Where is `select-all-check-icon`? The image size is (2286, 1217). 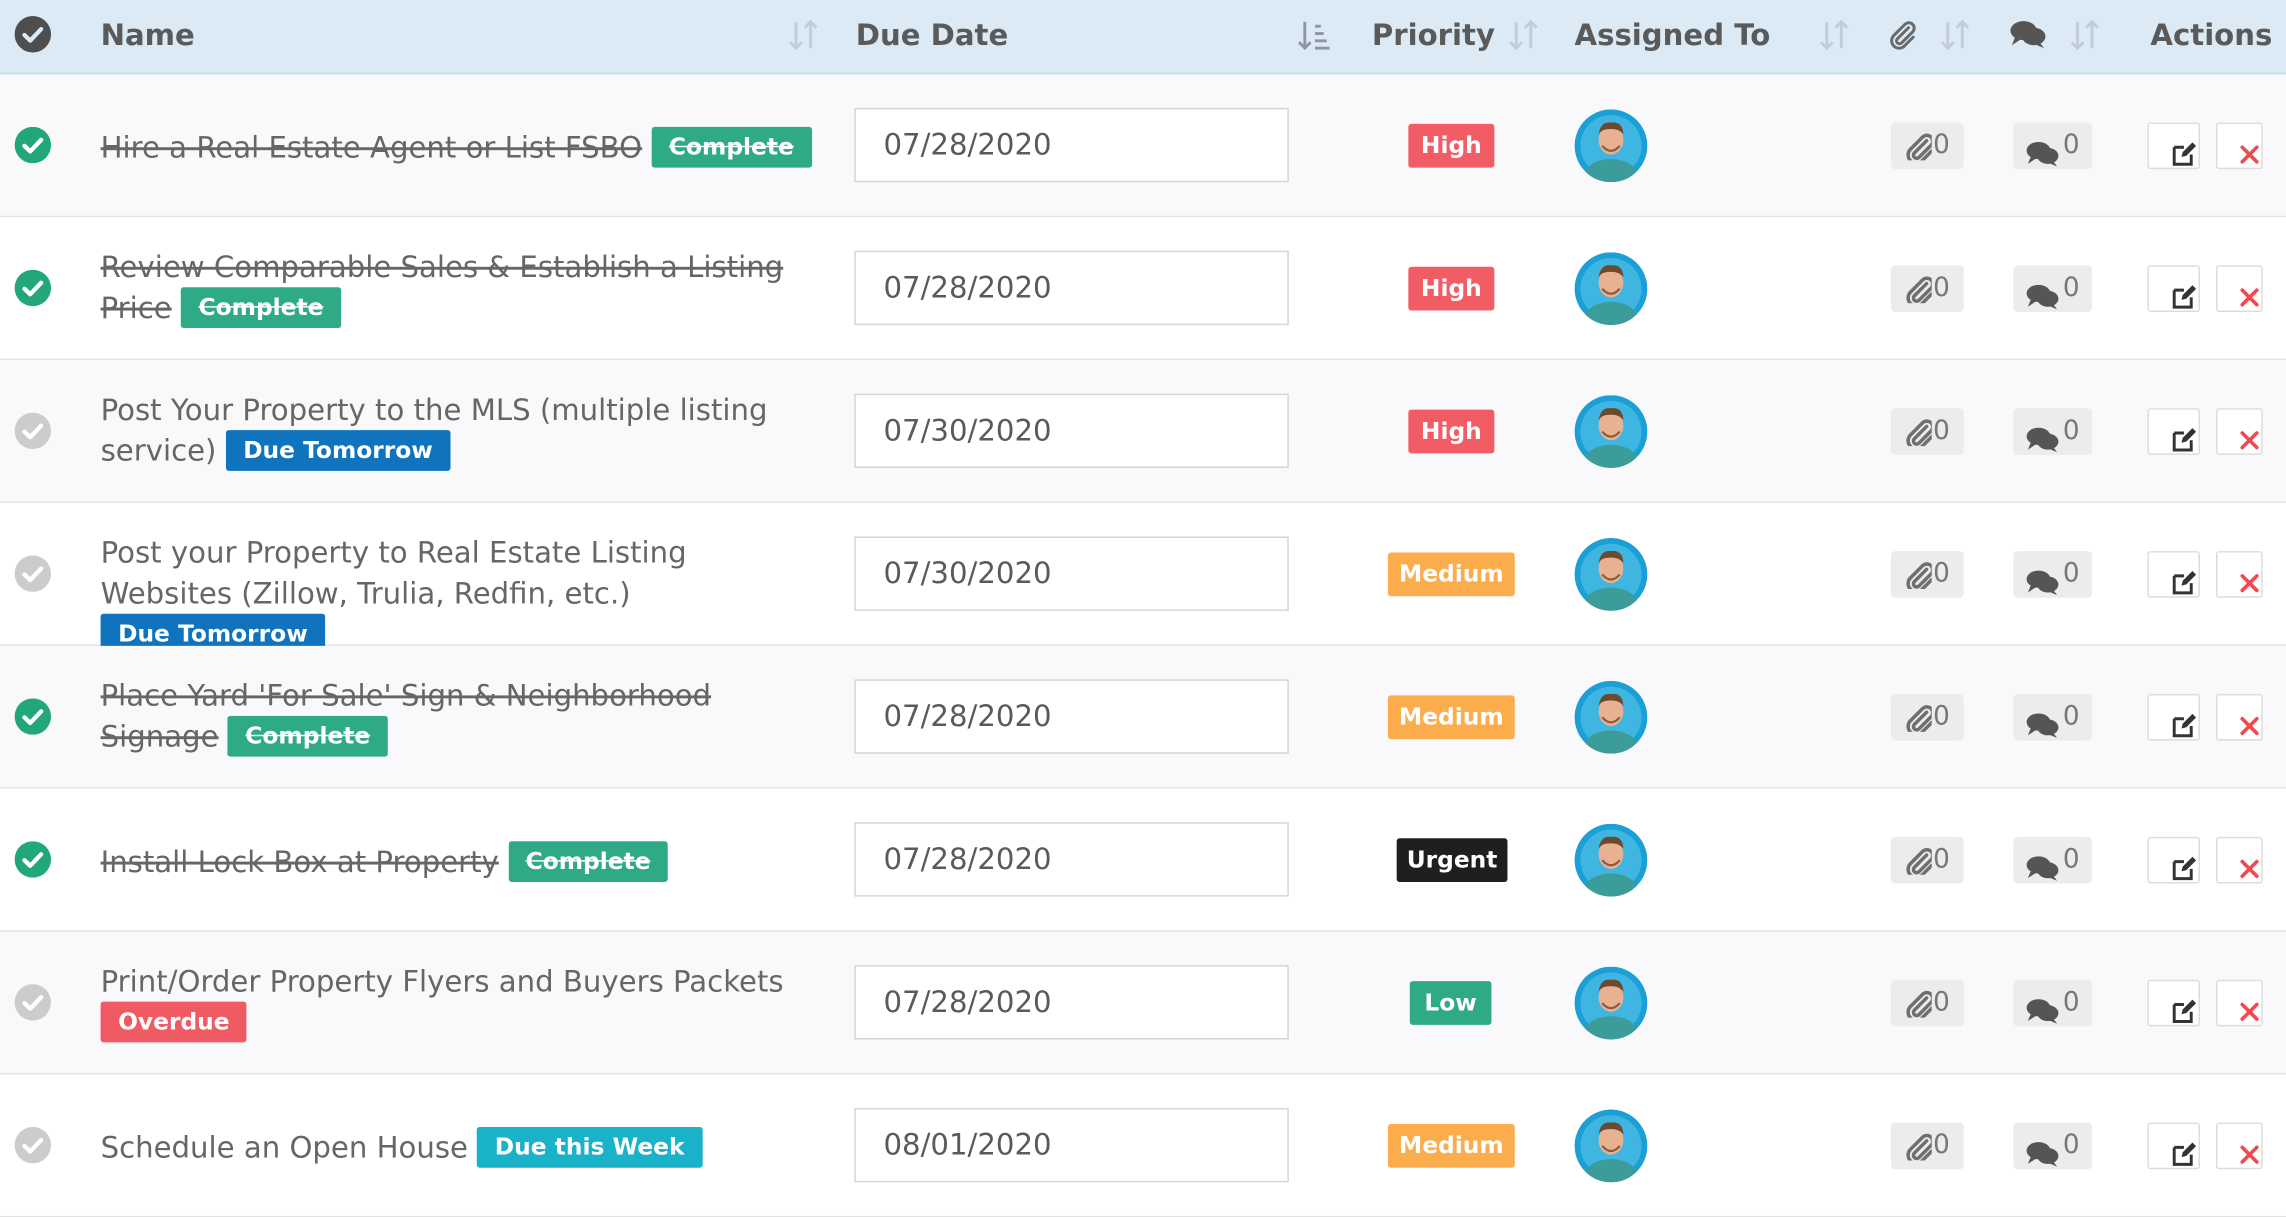
select-all-check-icon is located at coordinates (33, 34).